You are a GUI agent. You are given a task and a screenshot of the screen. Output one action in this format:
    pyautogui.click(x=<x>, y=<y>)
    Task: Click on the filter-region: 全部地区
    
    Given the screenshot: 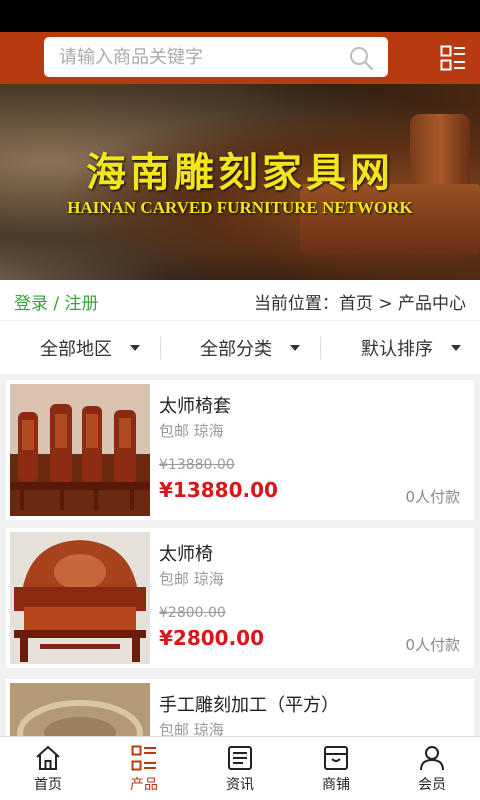 What is the action you would take?
    pyautogui.click(x=90, y=348)
    